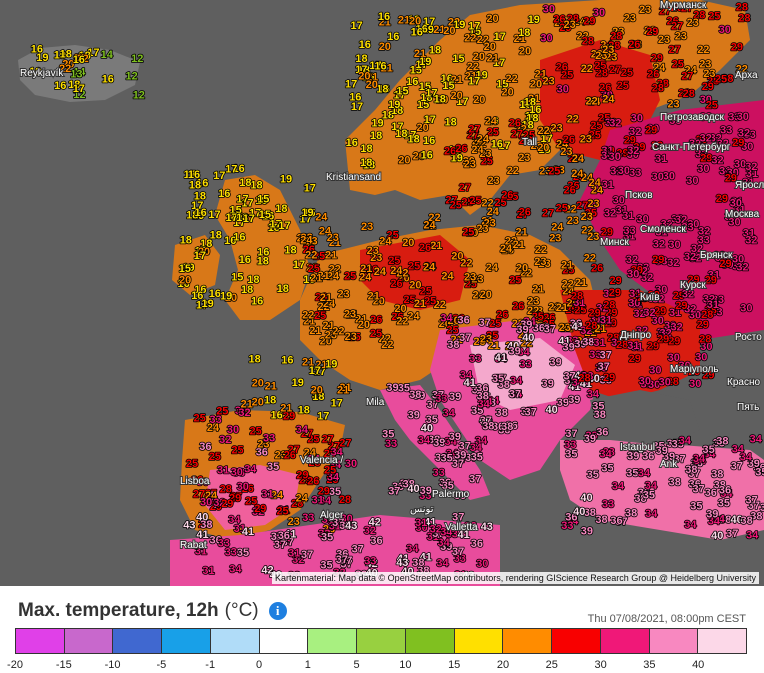 The width and height of the screenshot is (764, 673). What do you see at coordinates (382, 666) in the screenshot?
I see `color-scale-ticks: -20-15-10-5-101510152025303540` at bounding box center [382, 666].